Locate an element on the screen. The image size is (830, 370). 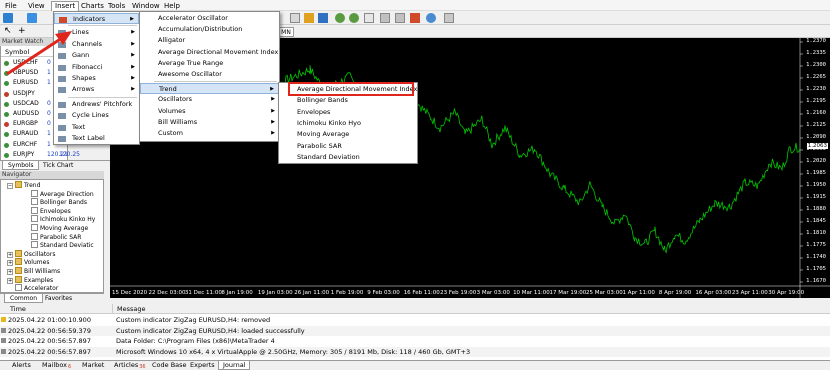
menu-item: Ichimoku Kinko Hyo is located at coordinates (348, 123).